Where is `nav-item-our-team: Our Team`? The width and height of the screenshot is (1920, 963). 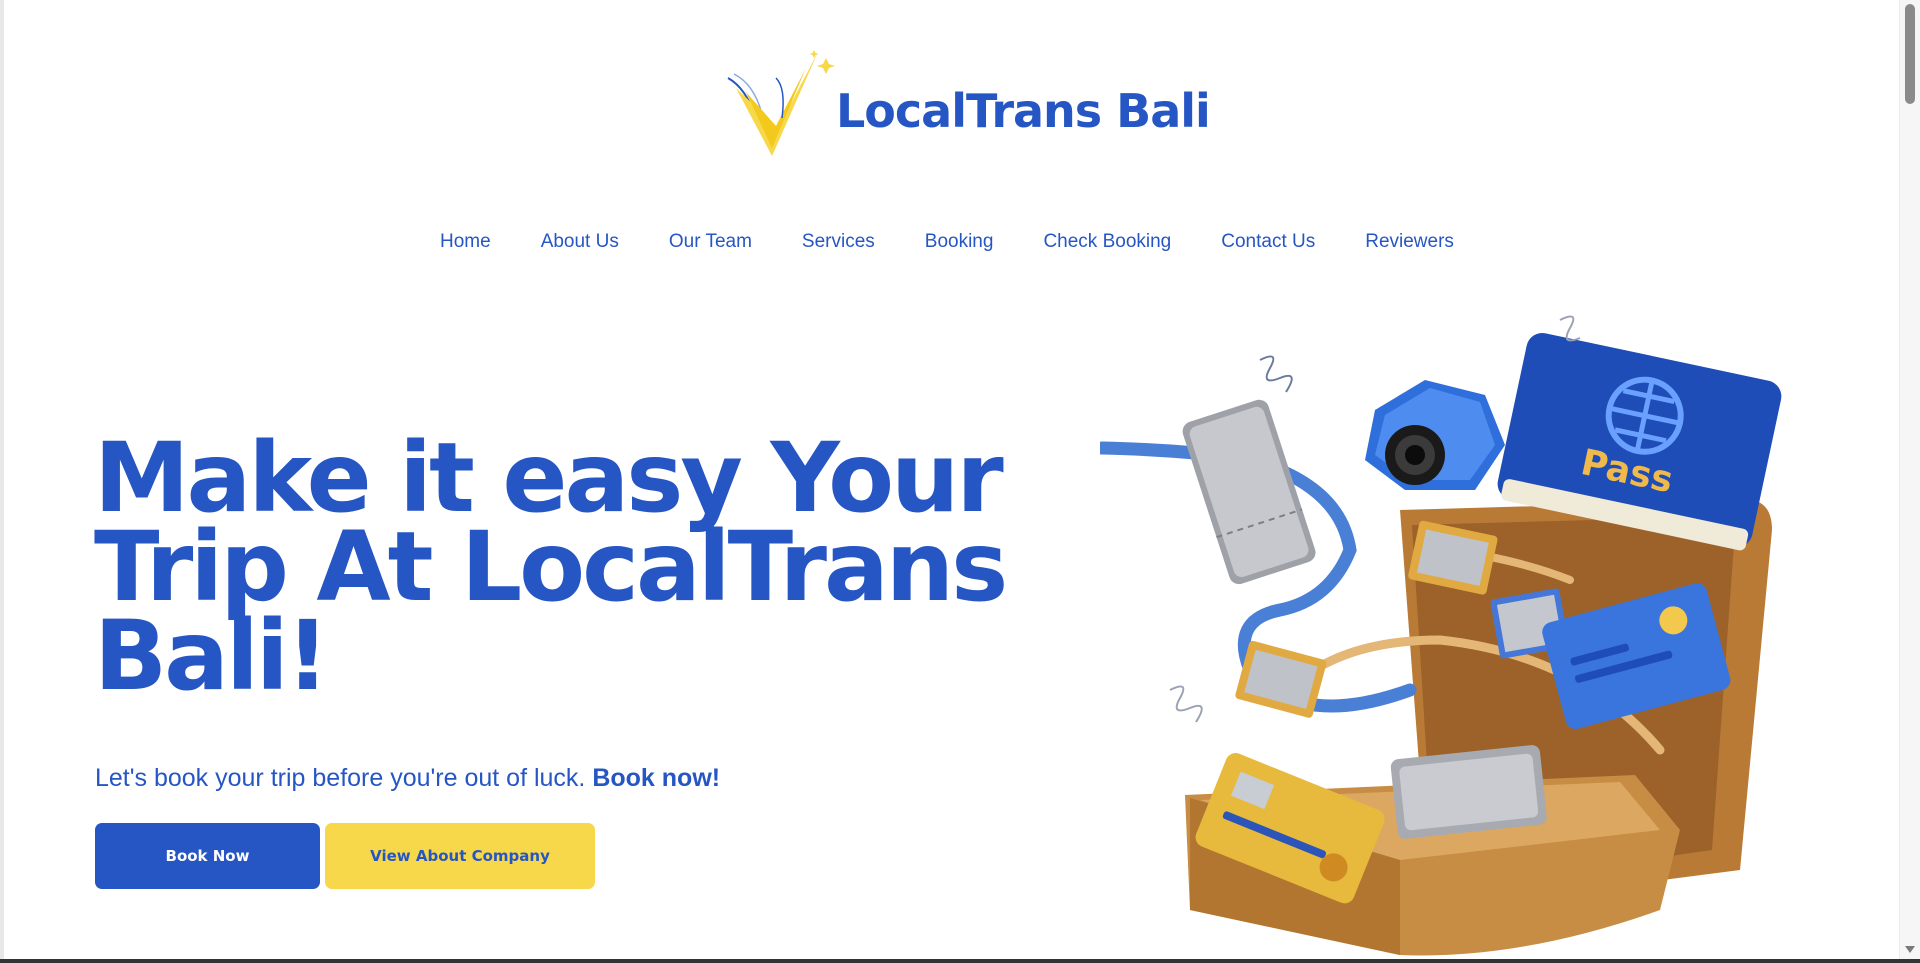
nav-item-our-team: Our Team is located at coordinates (710, 242).